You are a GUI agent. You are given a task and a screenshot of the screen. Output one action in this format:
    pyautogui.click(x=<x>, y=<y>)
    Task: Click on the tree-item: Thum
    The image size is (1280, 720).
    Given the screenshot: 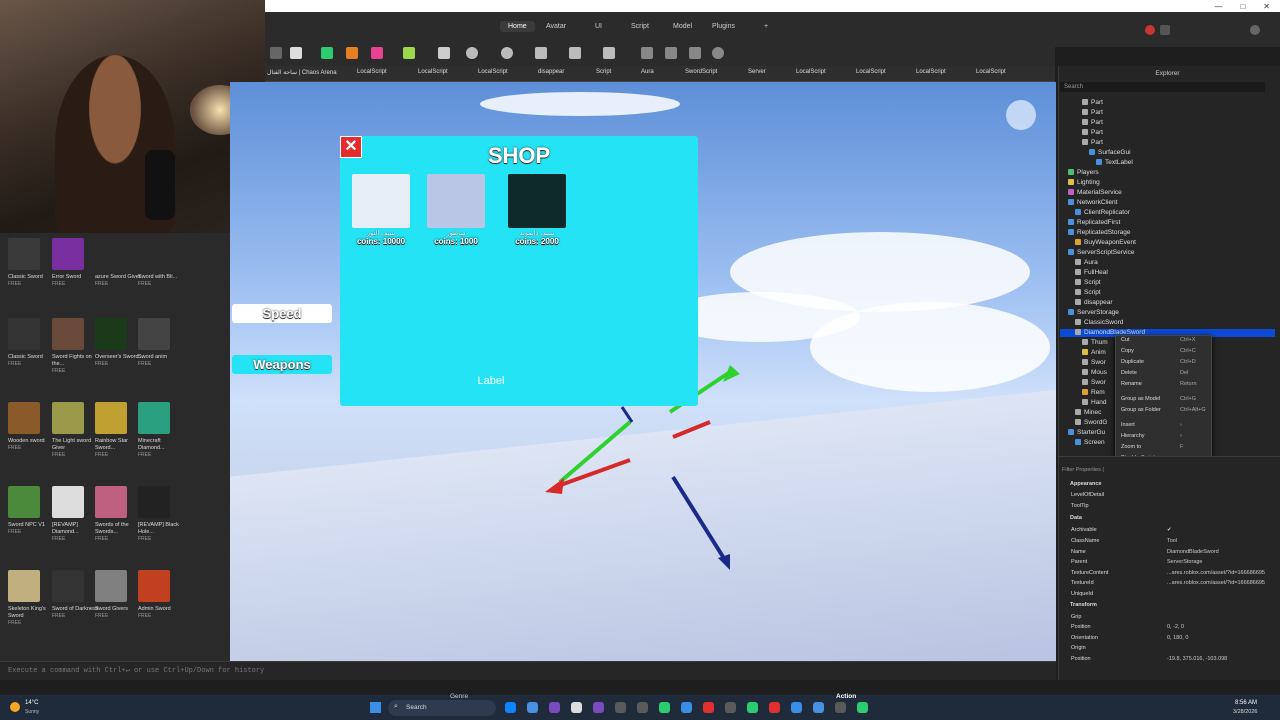 What is the action you would take?
    pyautogui.click(x=1095, y=343)
    